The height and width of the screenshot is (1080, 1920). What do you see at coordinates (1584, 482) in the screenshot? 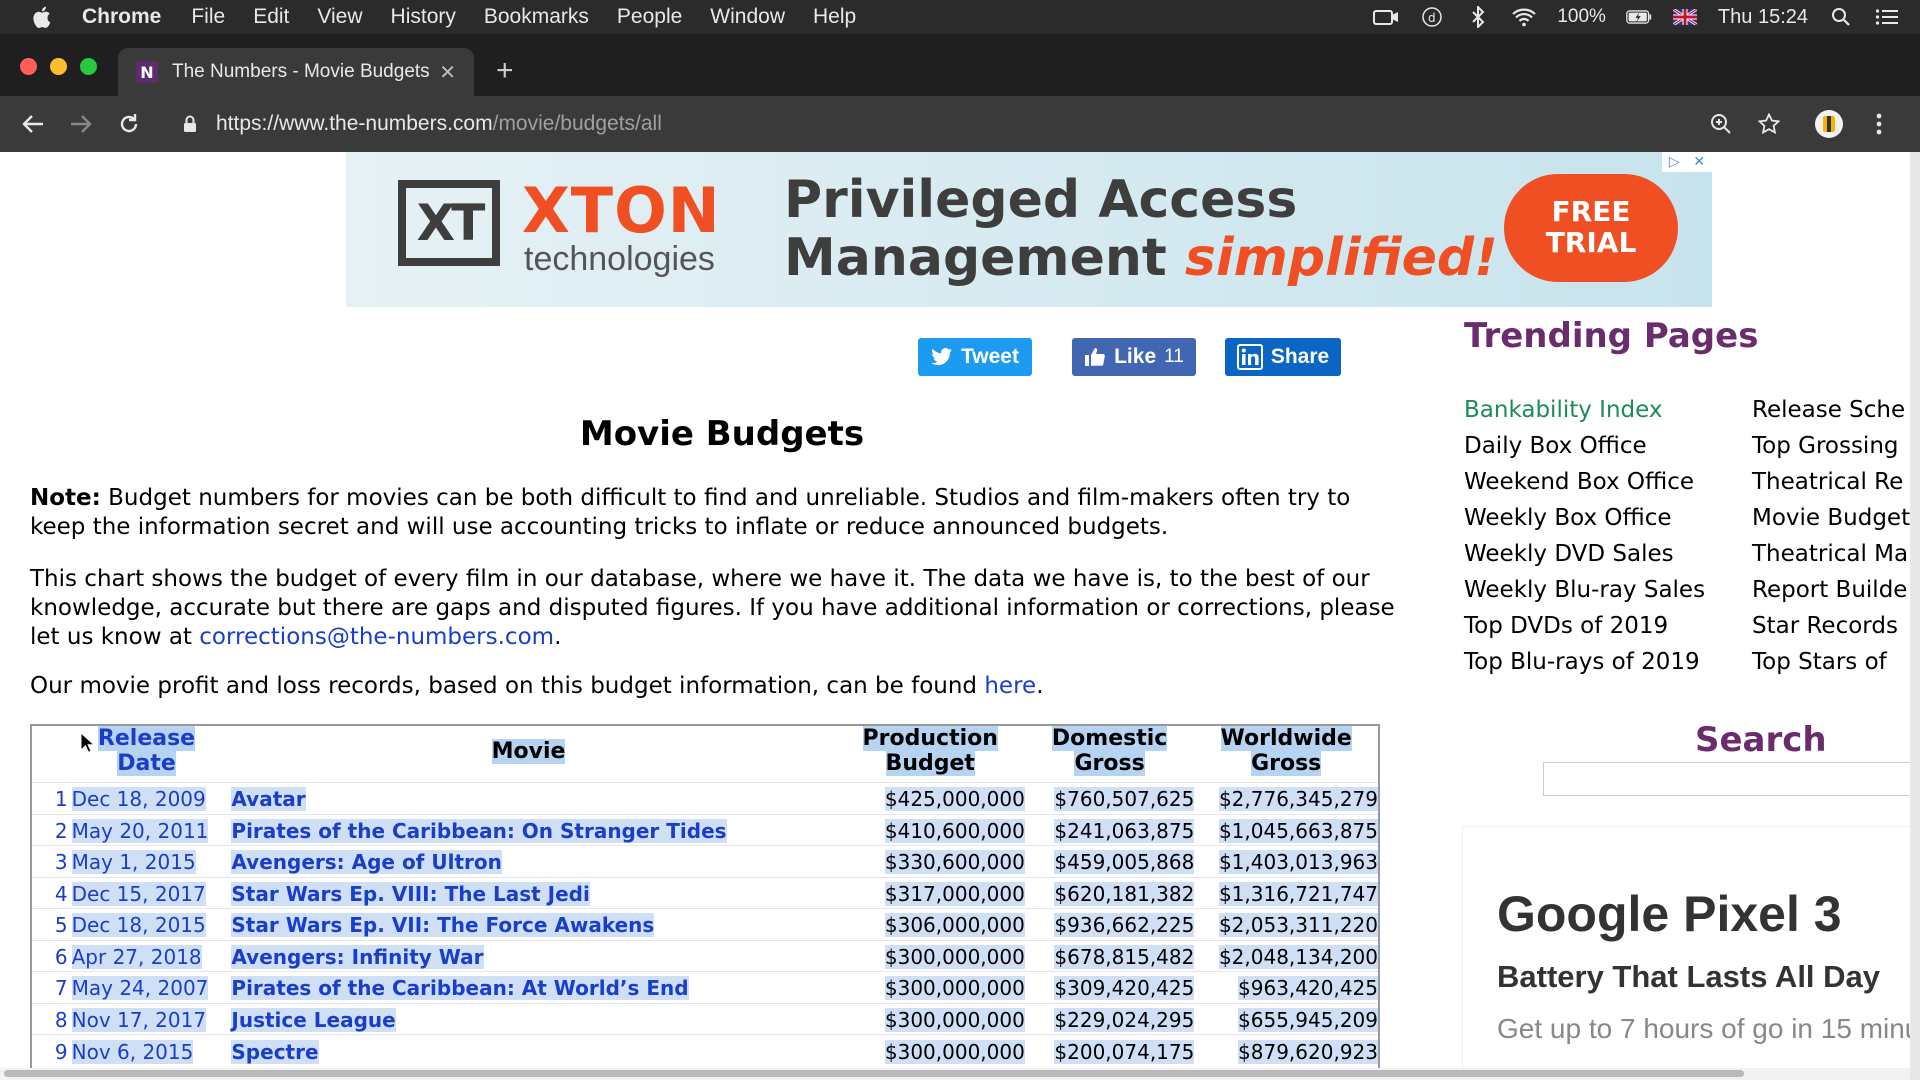
I see `trending-link: Weekend Box Office` at bounding box center [1584, 482].